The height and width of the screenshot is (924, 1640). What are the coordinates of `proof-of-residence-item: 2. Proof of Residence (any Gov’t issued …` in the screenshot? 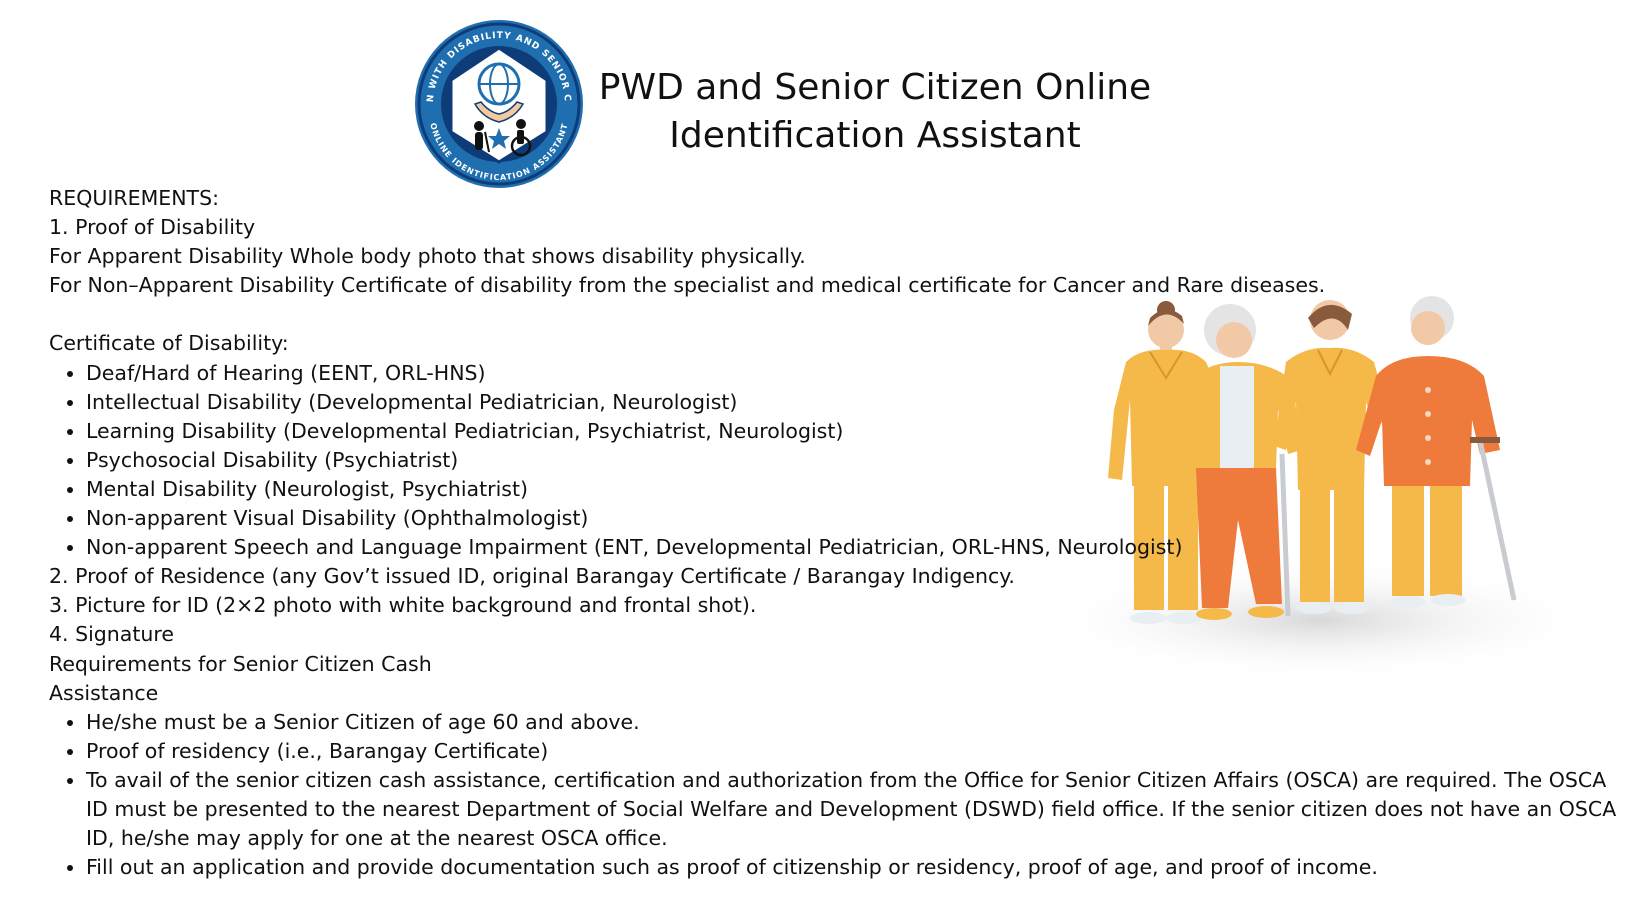 It's located at (532, 576).